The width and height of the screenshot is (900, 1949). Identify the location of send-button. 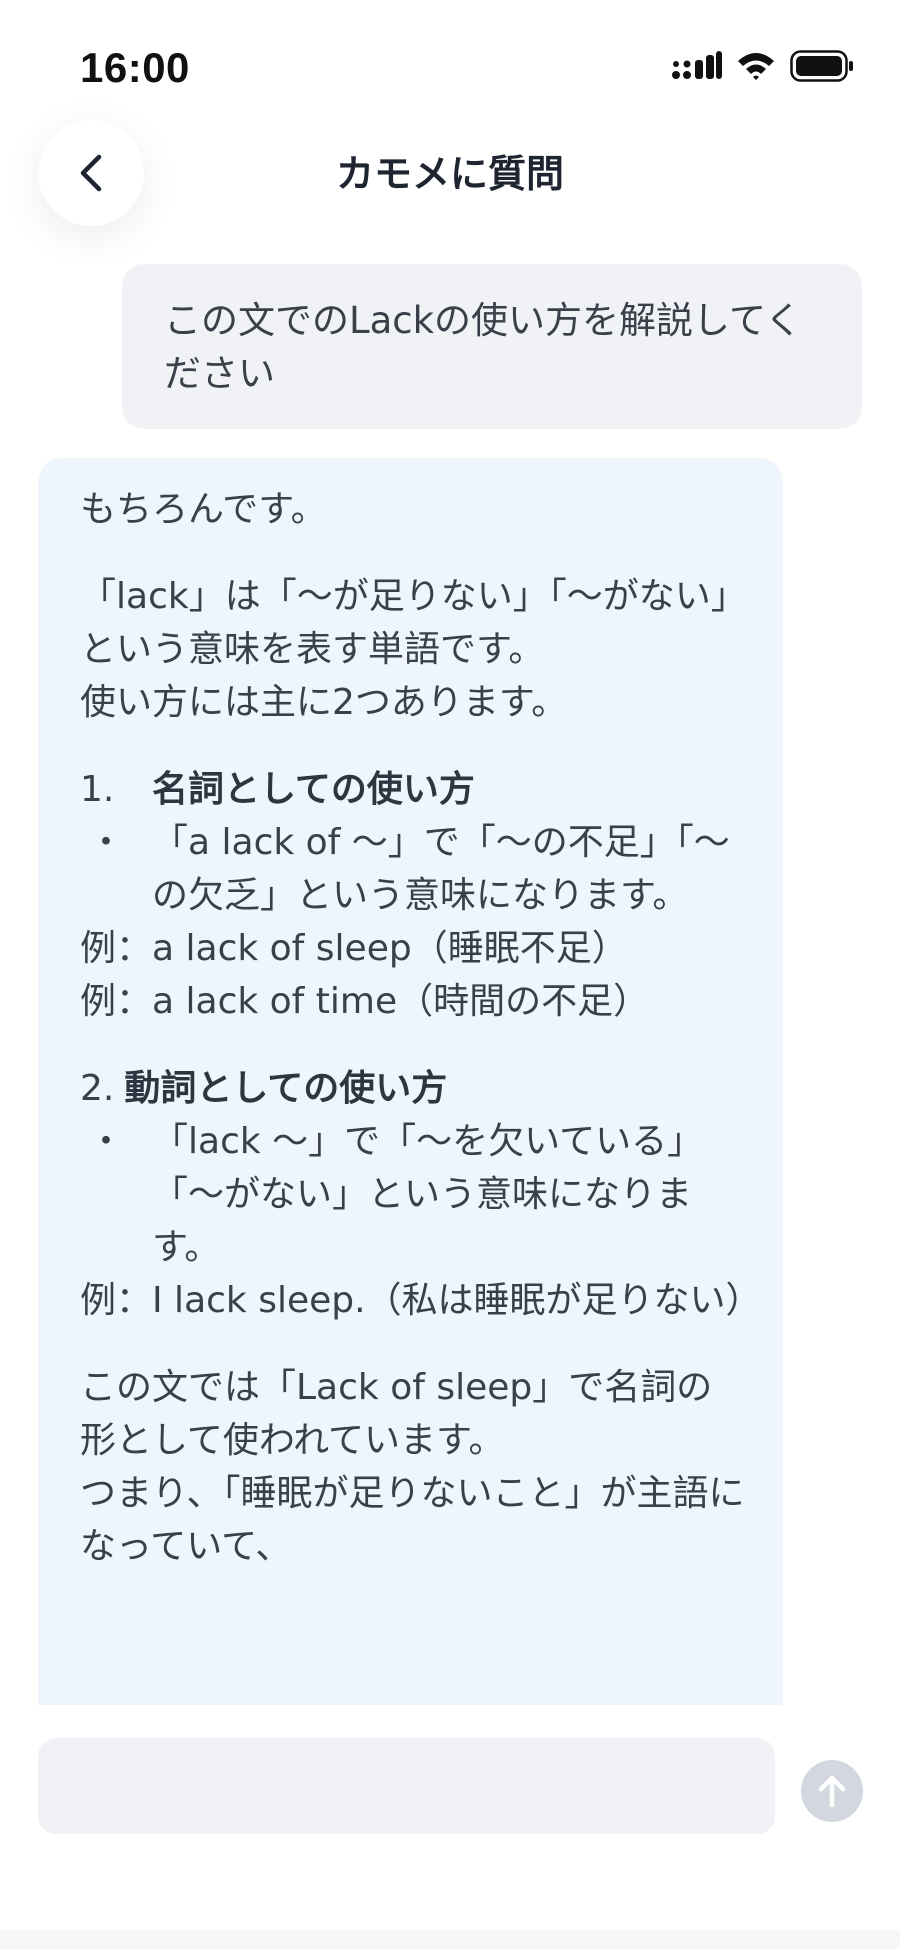
(832, 1791).